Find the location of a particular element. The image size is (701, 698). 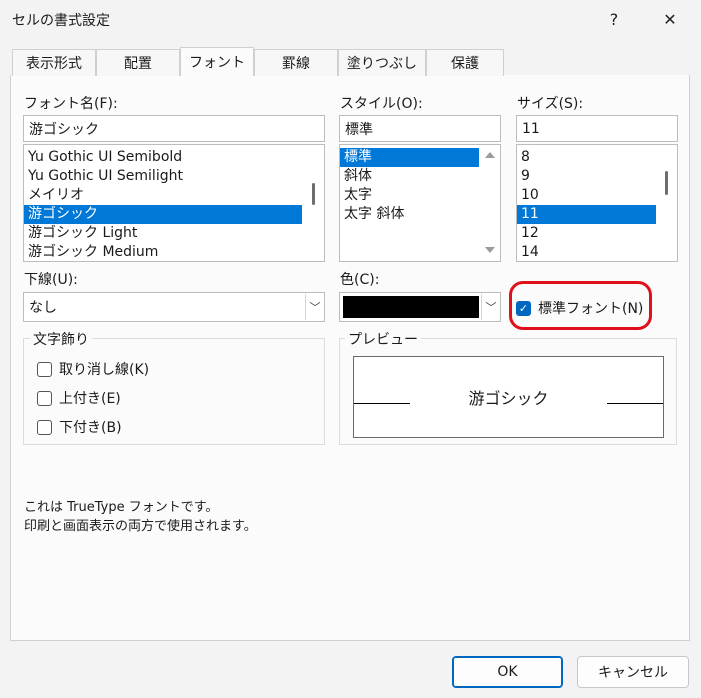

style-list: 標準 斜体 太字 太字 斜体 is located at coordinates (420, 203).